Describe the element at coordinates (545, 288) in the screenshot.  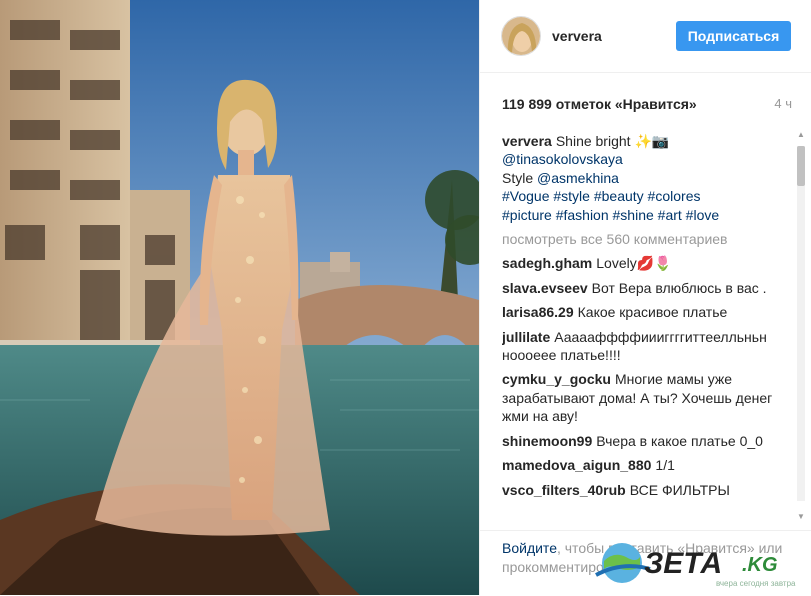
I see `comment-username: slava.evseev` at that location.